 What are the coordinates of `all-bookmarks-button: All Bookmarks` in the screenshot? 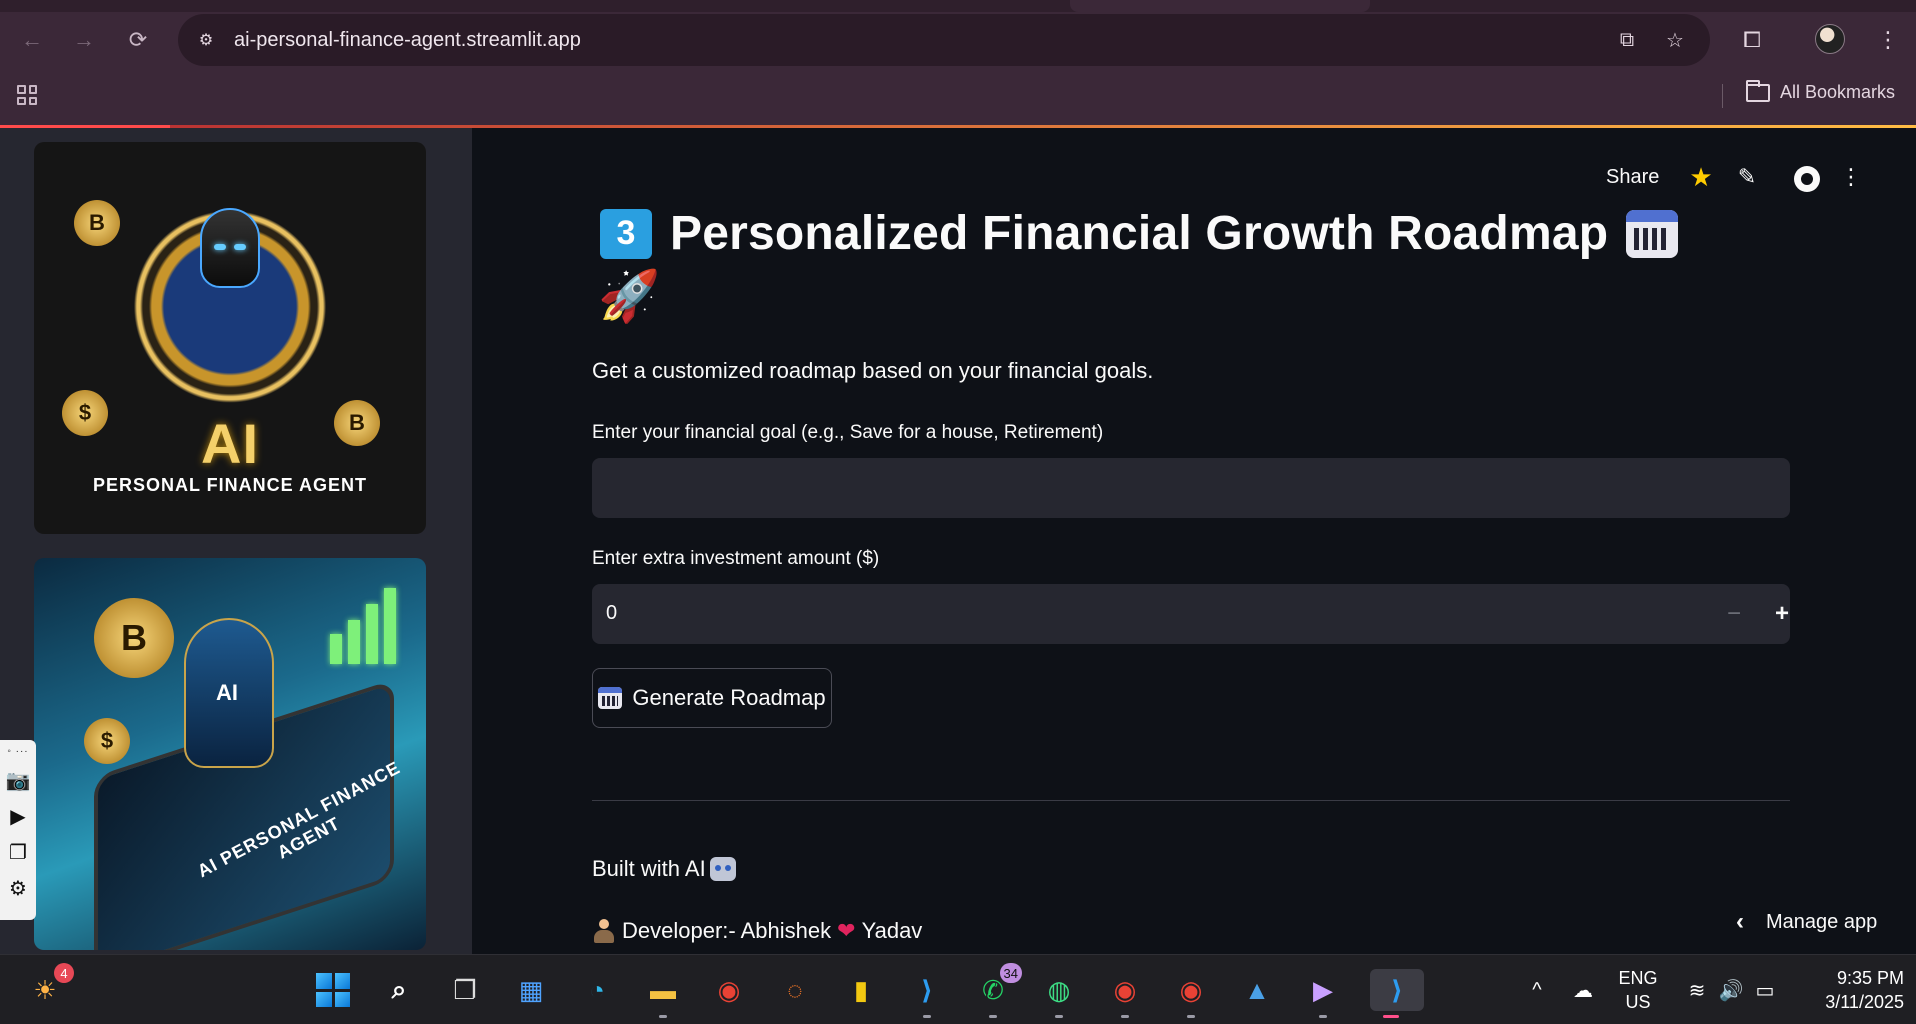 It's located at (1821, 91).